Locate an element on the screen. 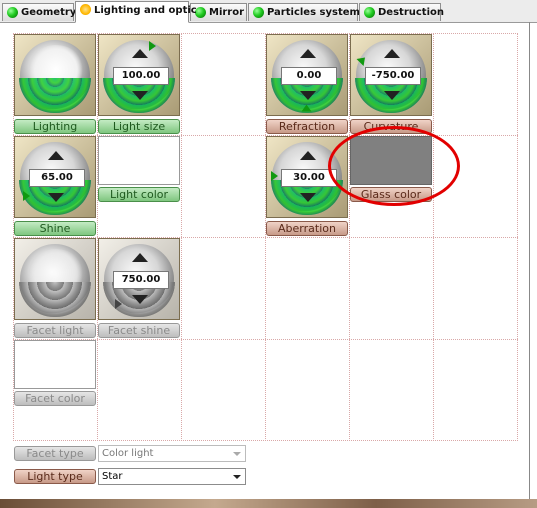 The height and width of the screenshot is (508, 537). tab-label: Destruction is located at coordinates (411, 12).